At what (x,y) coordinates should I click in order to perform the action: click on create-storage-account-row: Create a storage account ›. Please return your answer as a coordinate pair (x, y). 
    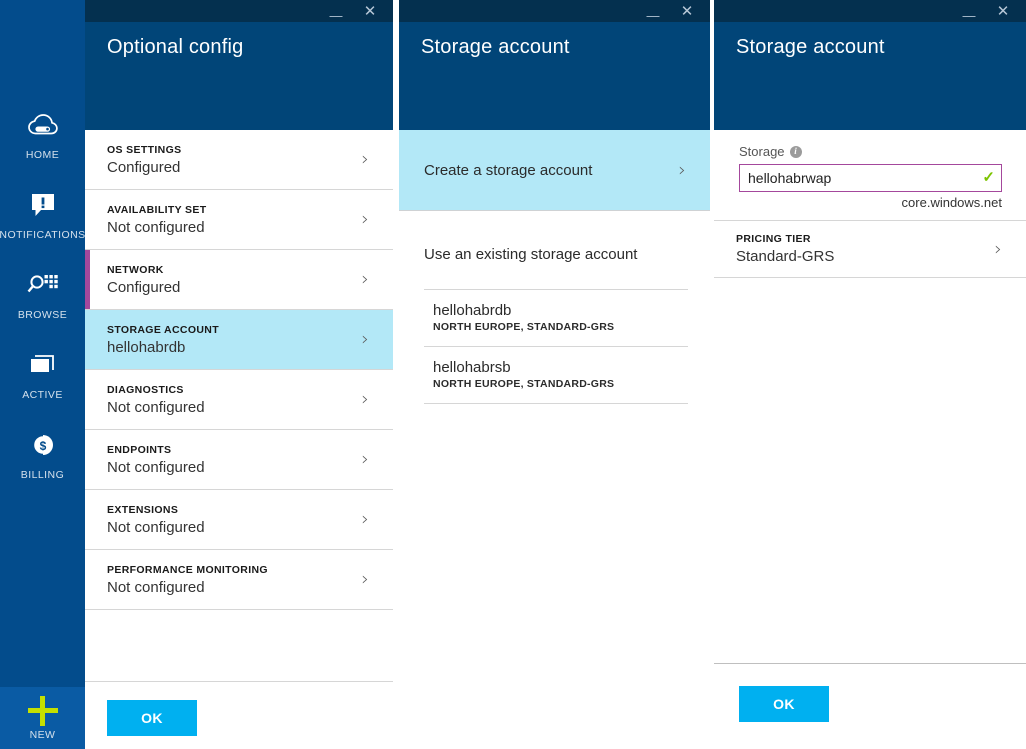
    Looking at the image, I should click on (554, 170).